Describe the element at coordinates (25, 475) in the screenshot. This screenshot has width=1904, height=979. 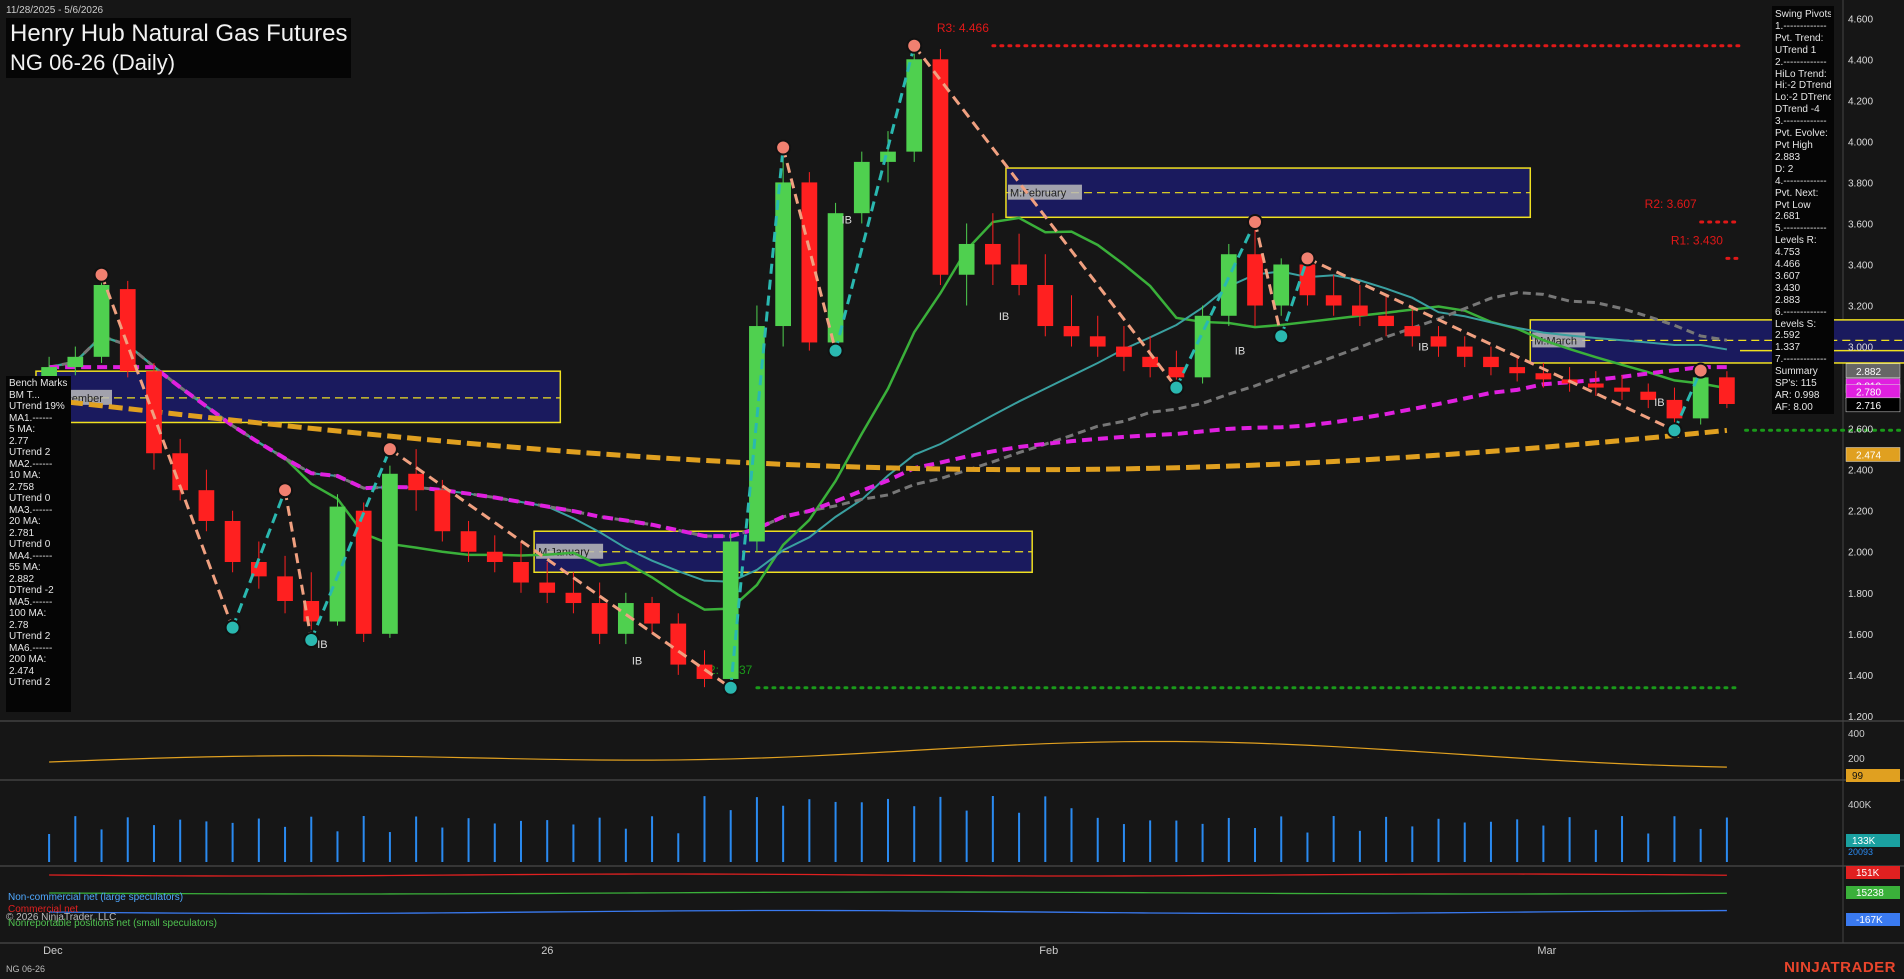
I see `bench-panel-line: 10 MA:` at that location.